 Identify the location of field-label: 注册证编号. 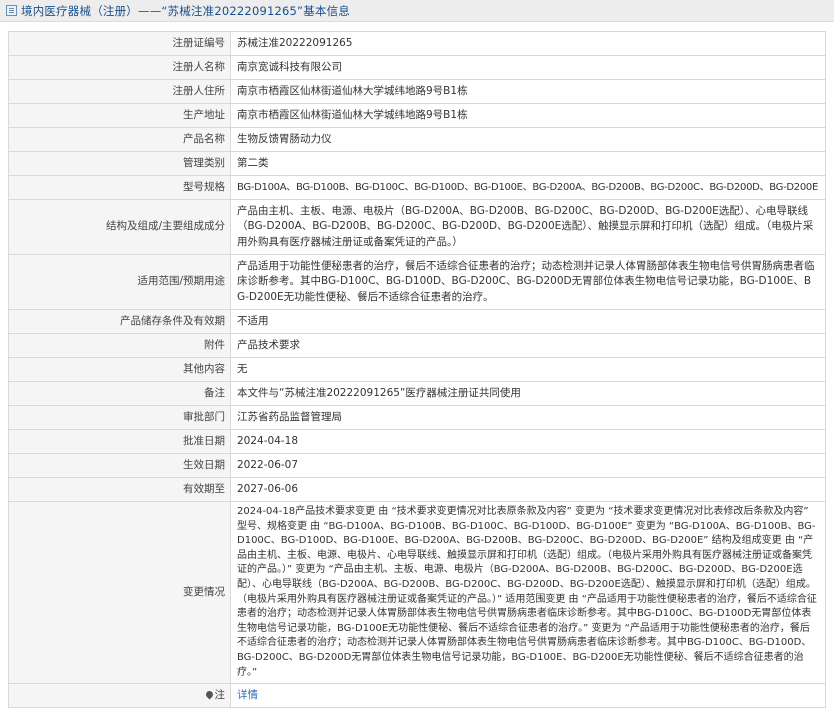
(119, 43).